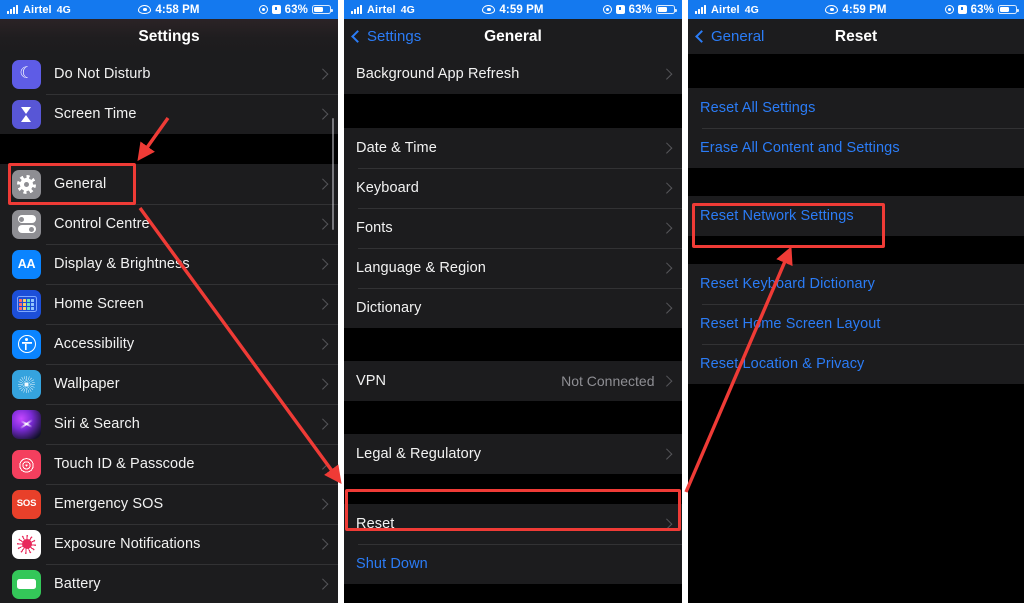 This screenshot has height=603, width=1024. I want to click on row-legal-regulatory: Legal & Regulatory, so click(513, 454).